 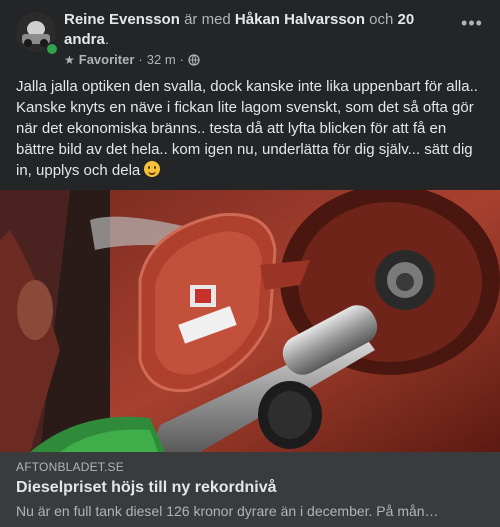 I want to click on period: ., so click(x=107, y=39).